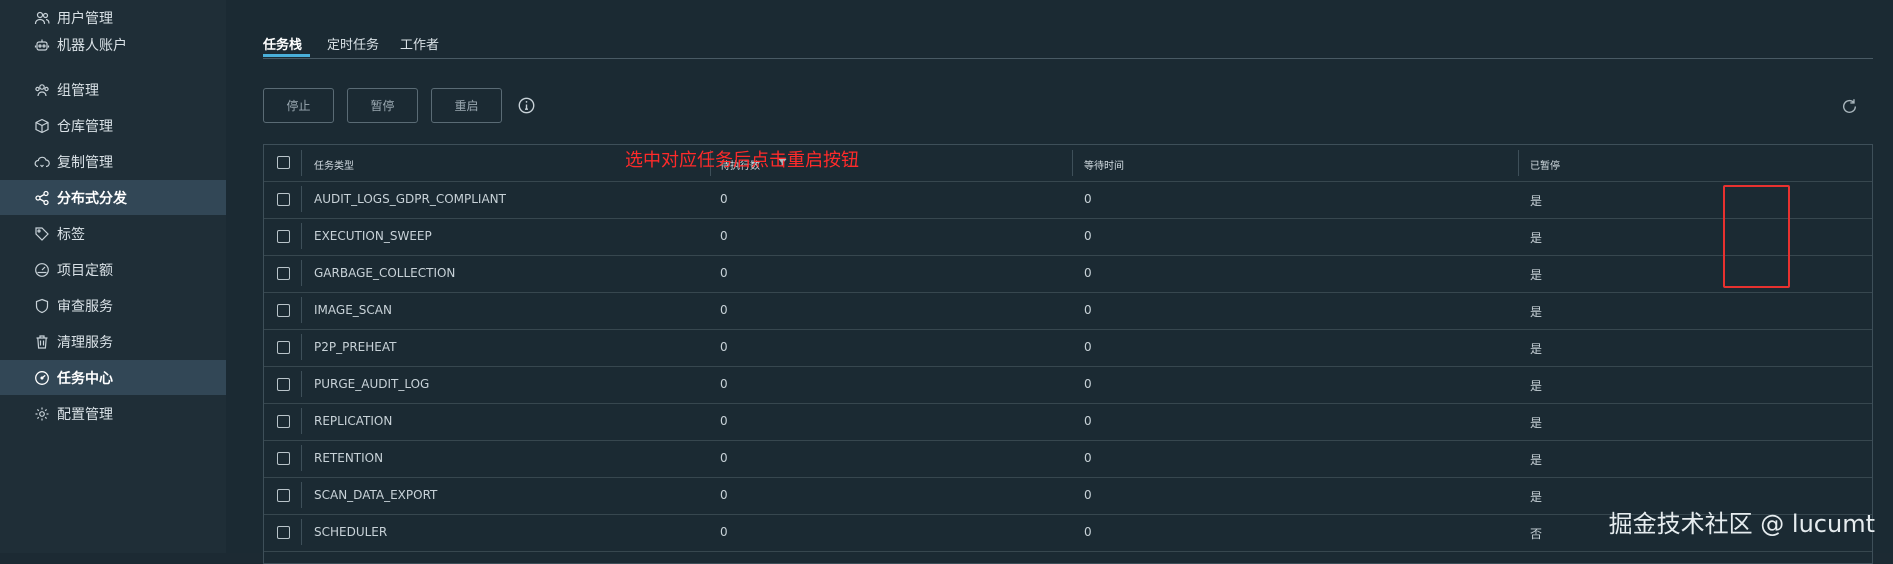  I want to click on sidebar-item-label: 项目定额, so click(85, 270).